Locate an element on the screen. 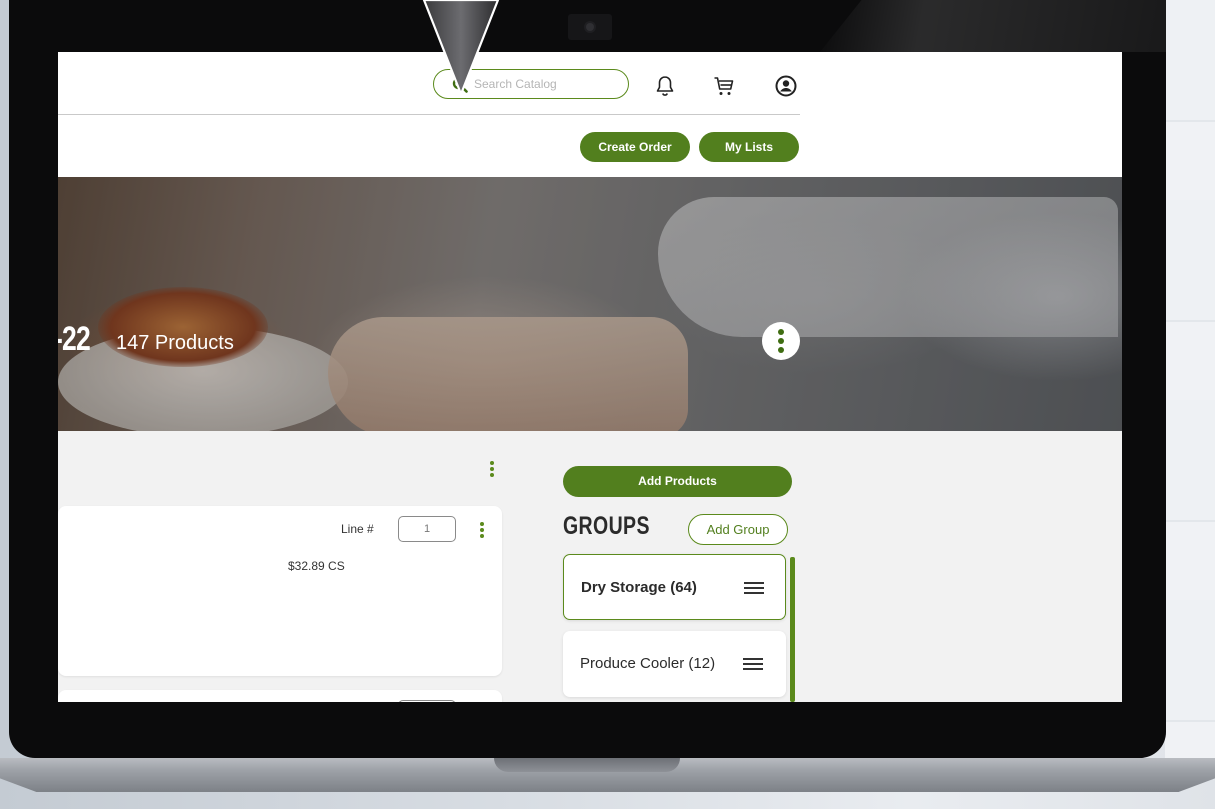 The height and width of the screenshot is (809, 1215). header-divider is located at coordinates (429, 114).